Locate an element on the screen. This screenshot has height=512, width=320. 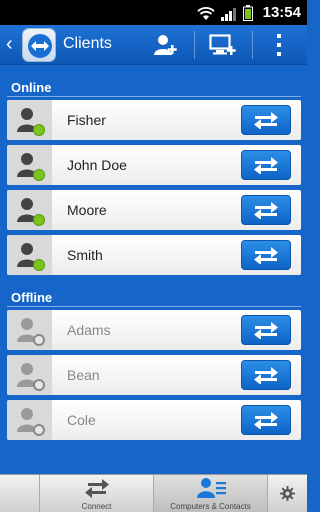
list-item: Adams is located at coordinates (154, 330).